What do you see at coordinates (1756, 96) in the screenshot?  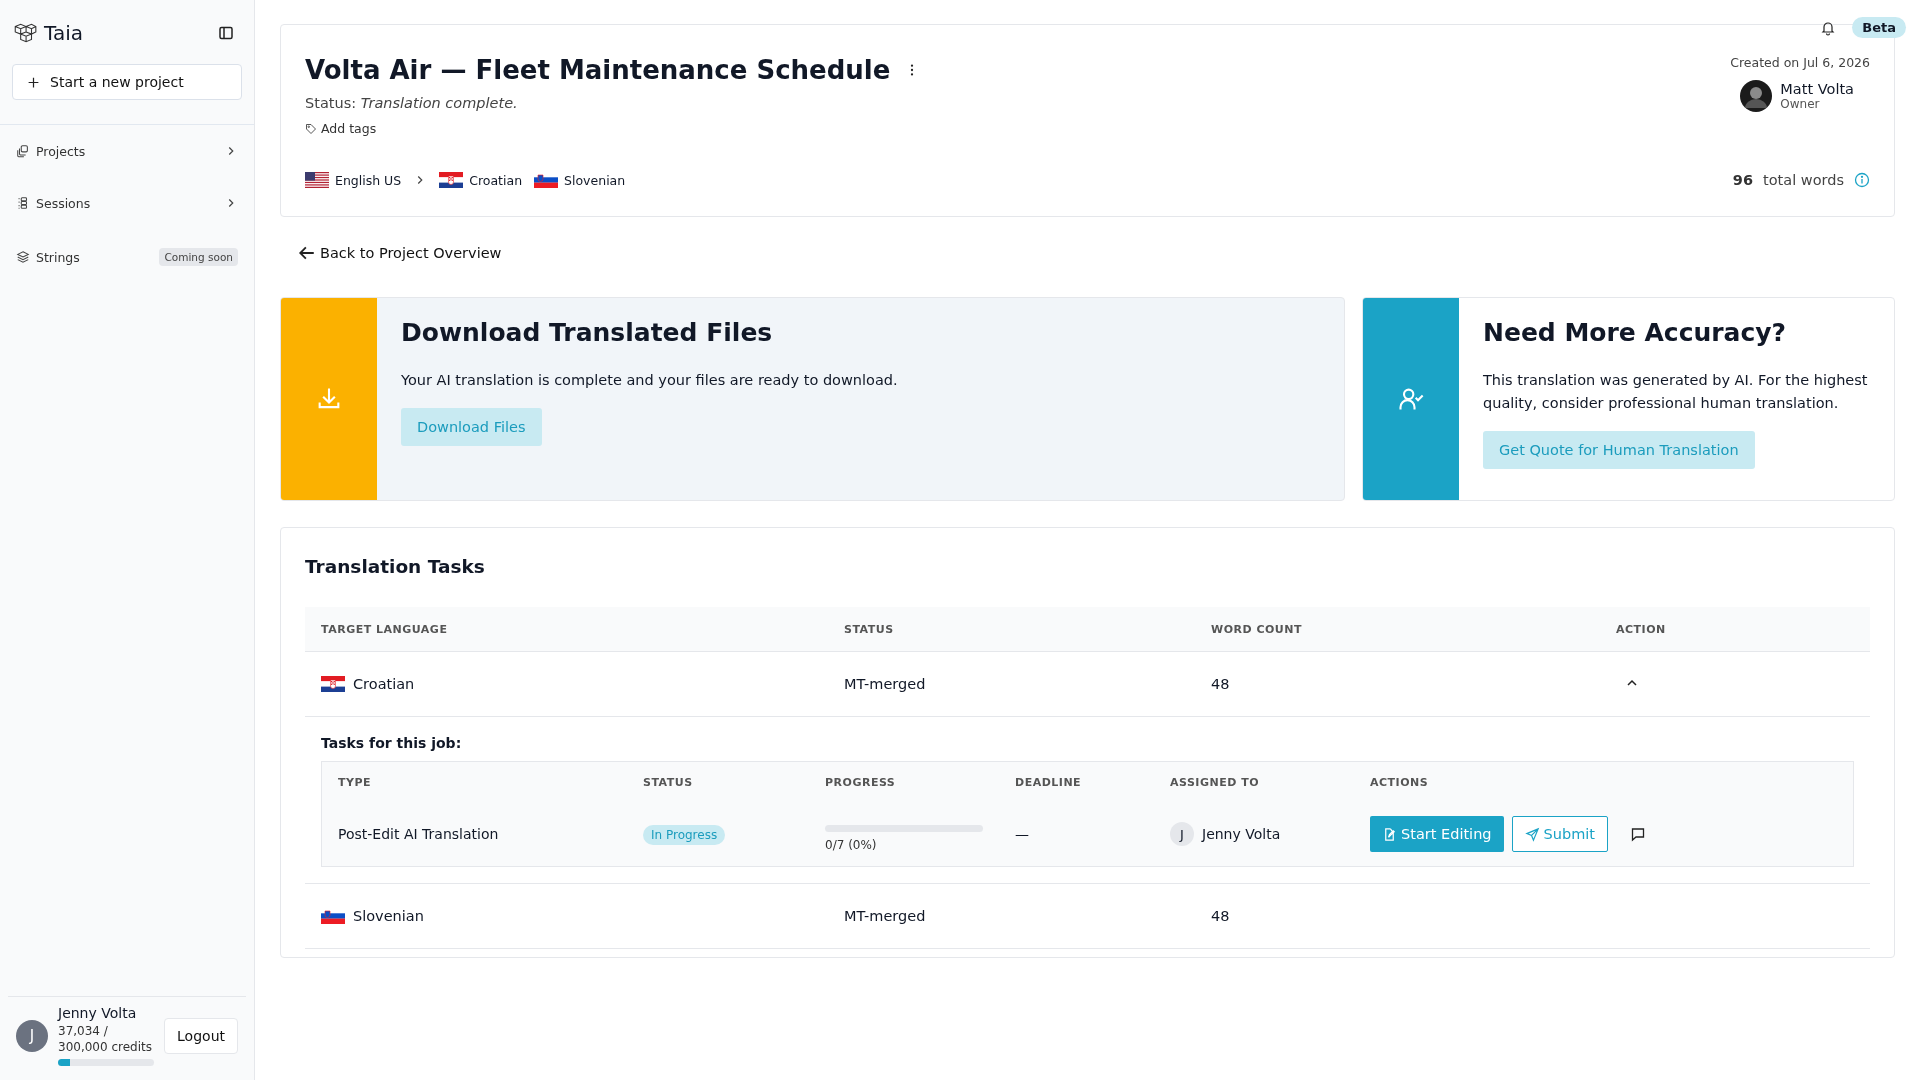 I see `avatar-icon` at bounding box center [1756, 96].